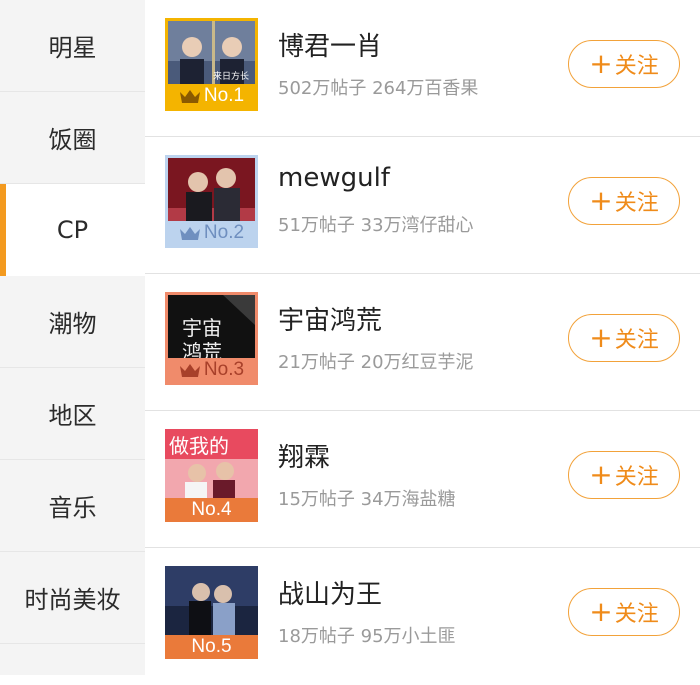 This screenshot has height=685, width=700. Describe the element at coordinates (211, 612) in the screenshot. I see `cp-cover-image: No.5` at that location.